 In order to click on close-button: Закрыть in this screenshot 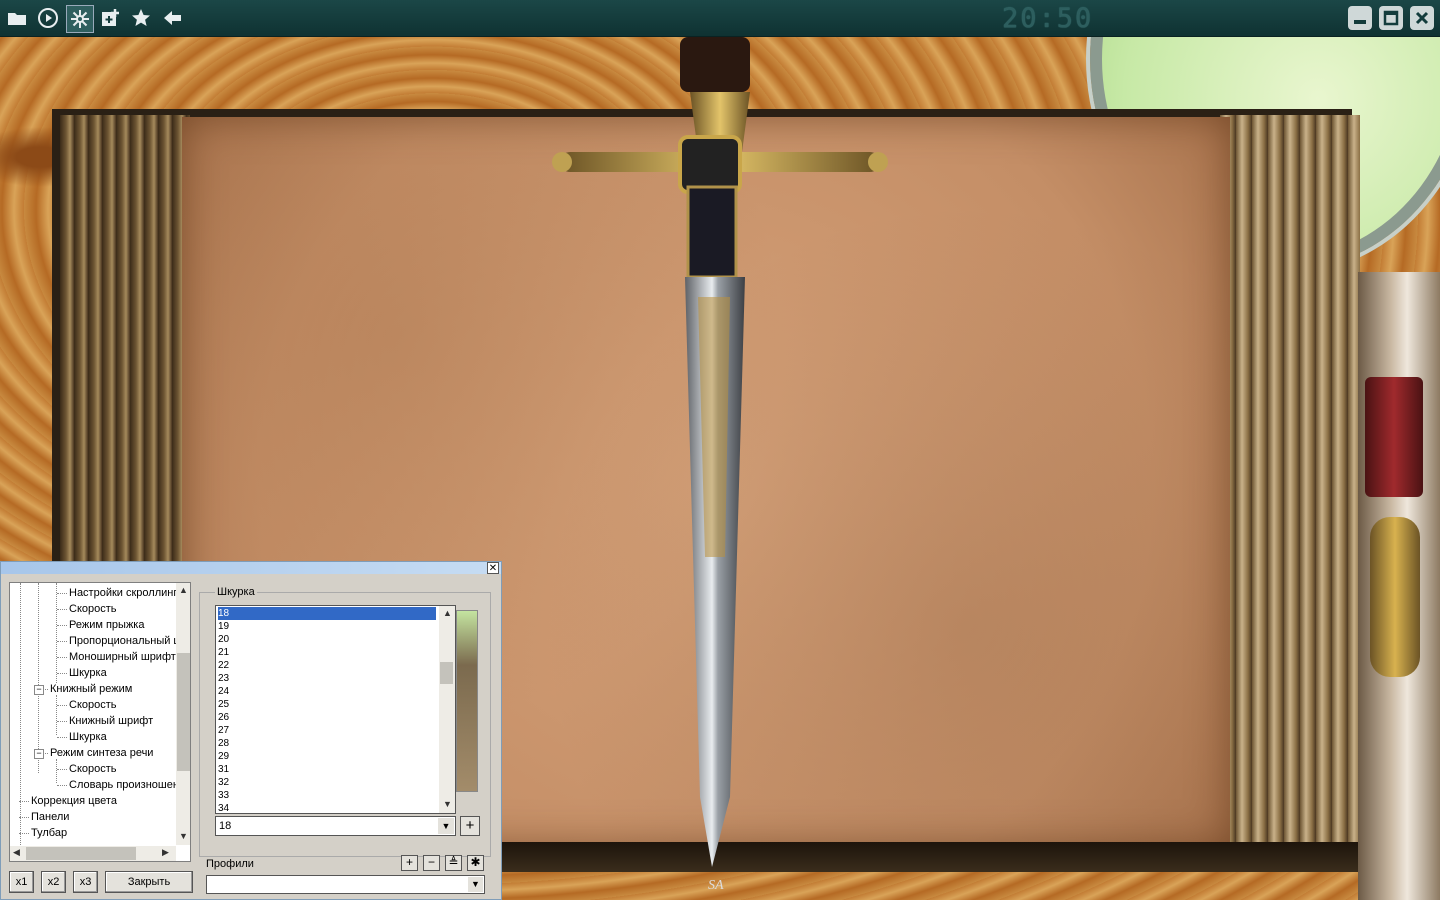, I will do `click(149, 882)`.